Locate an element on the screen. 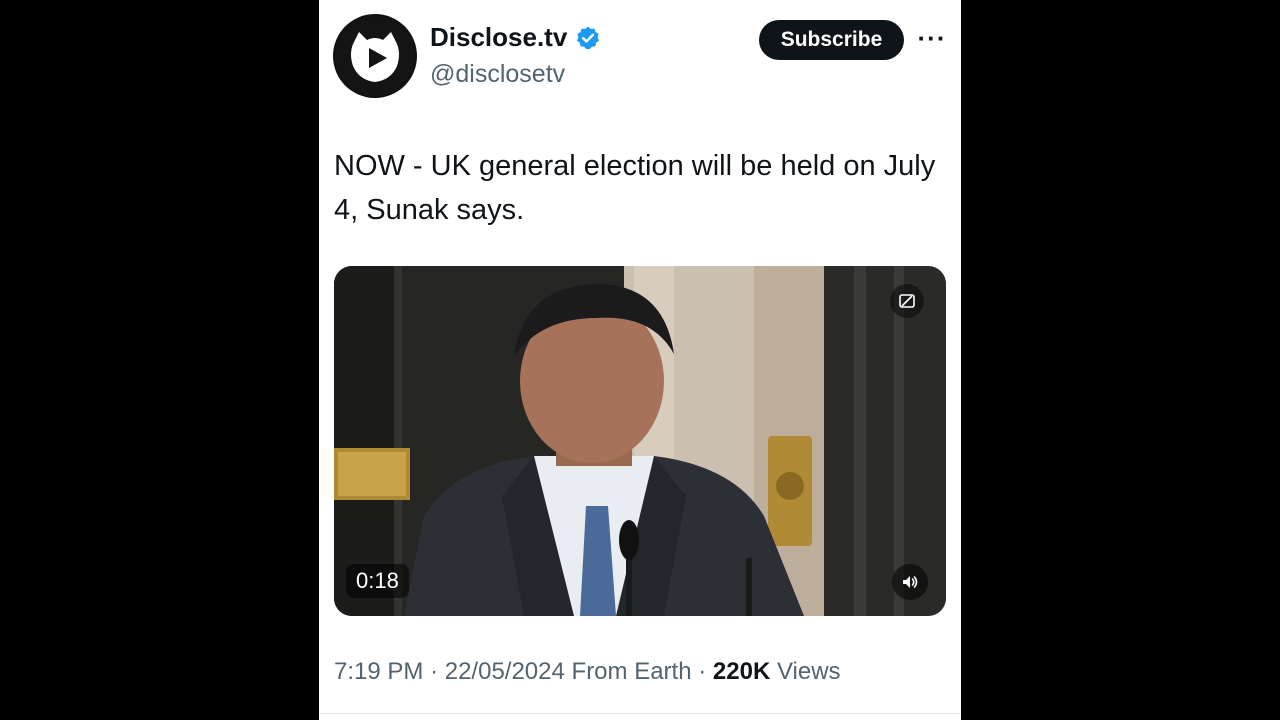 The width and height of the screenshot is (1280, 720). verified-badge-icon is located at coordinates (588, 38).